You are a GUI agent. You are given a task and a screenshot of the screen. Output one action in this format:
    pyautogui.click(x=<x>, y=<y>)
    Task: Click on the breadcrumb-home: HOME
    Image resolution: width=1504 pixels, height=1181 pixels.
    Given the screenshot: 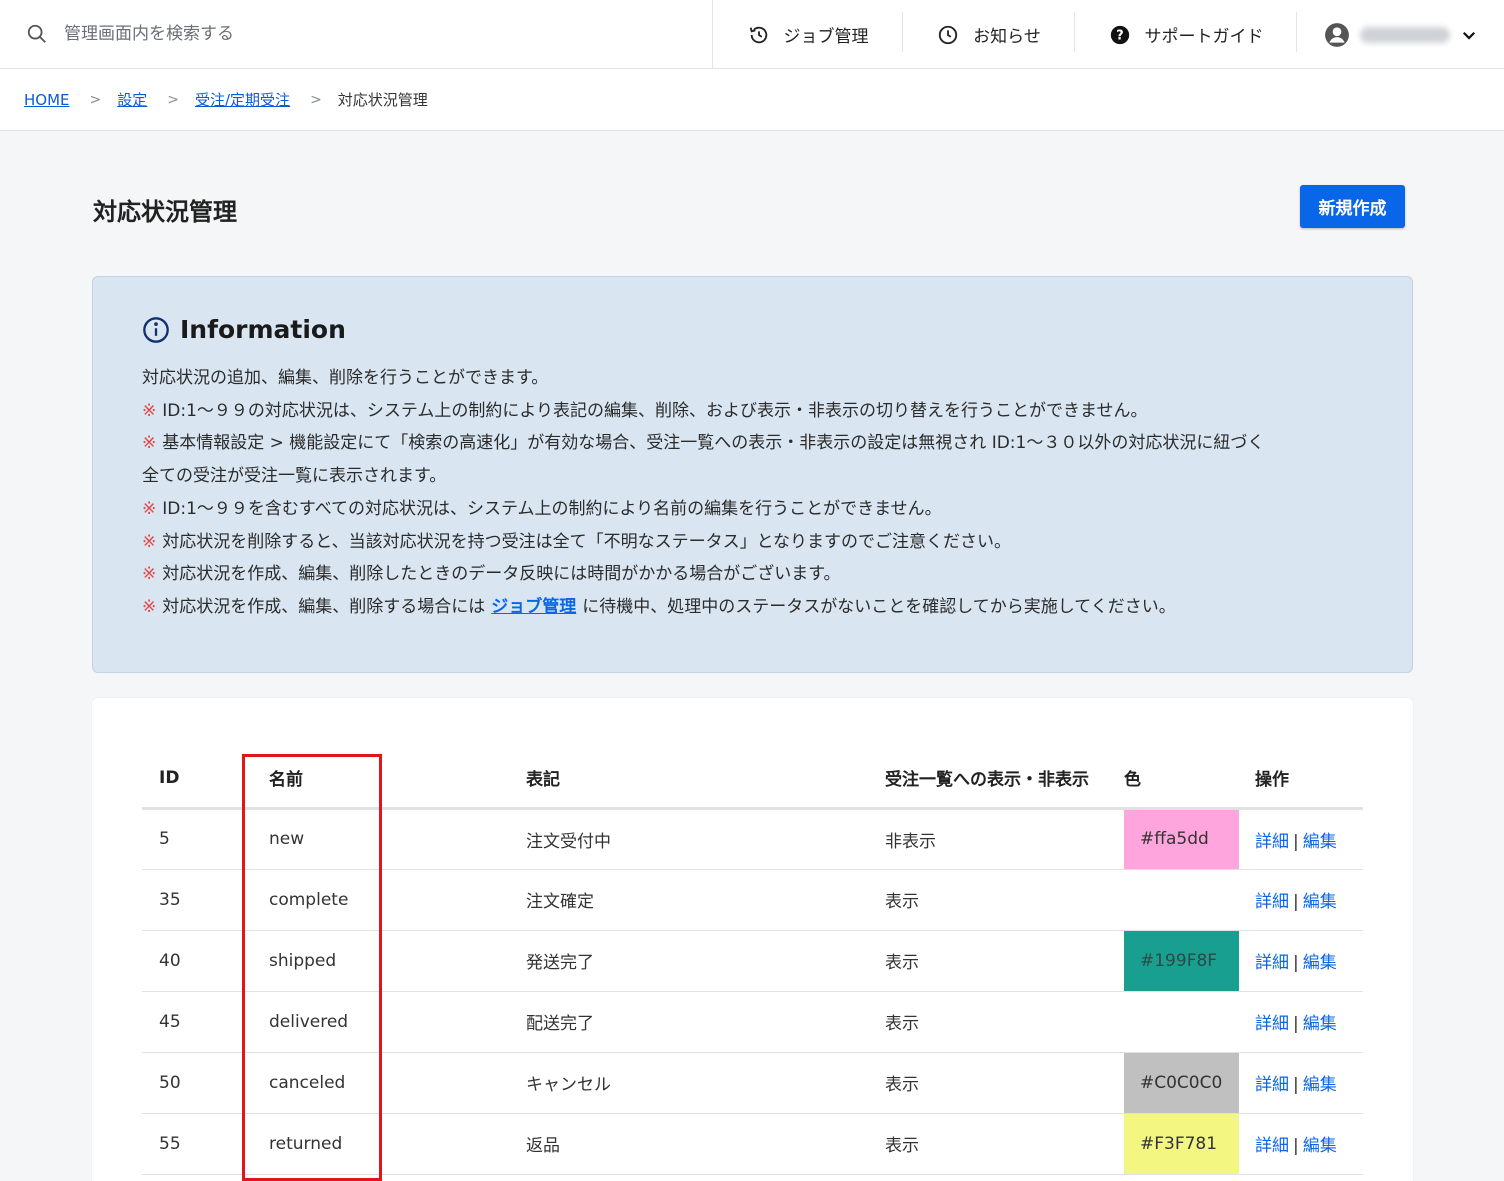 What is the action you would take?
    pyautogui.click(x=47, y=100)
    